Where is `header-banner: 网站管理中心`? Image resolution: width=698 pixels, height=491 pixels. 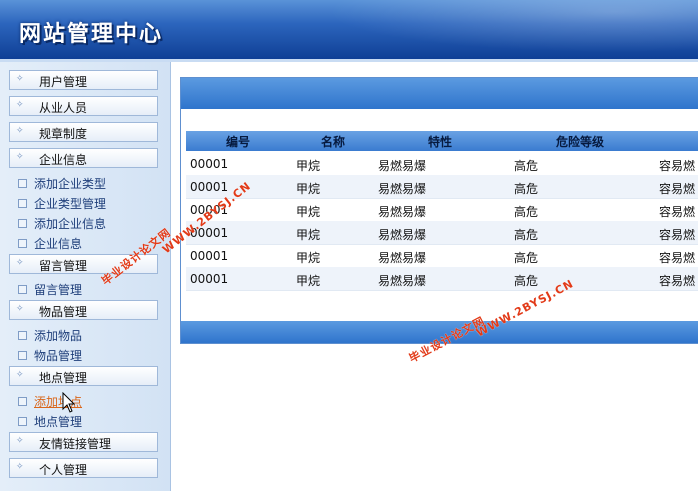
header-banner: 网站管理中心 is located at coordinates (349, 29).